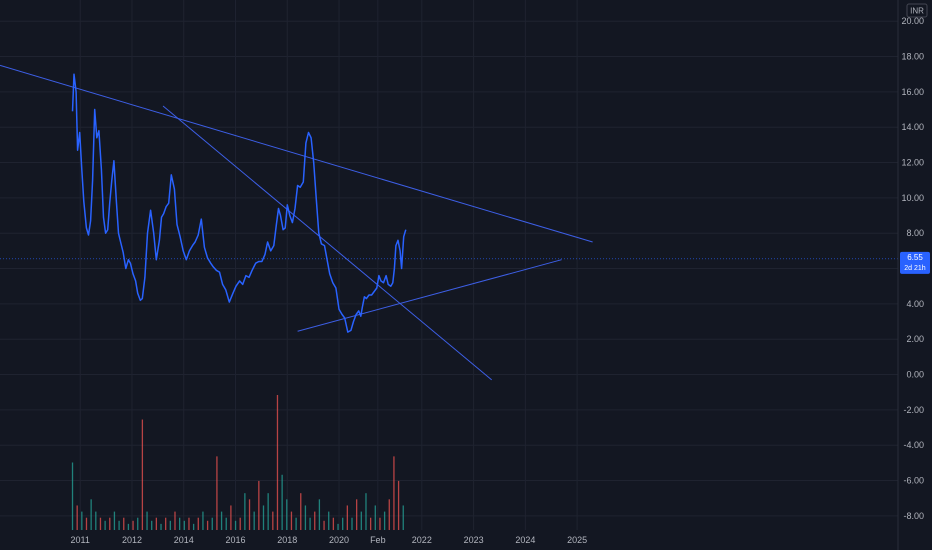 The image size is (932, 550). Describe the element at coordinates (913, 516) in the screenshot. I see `y-tick-label: -8.00` at that location.